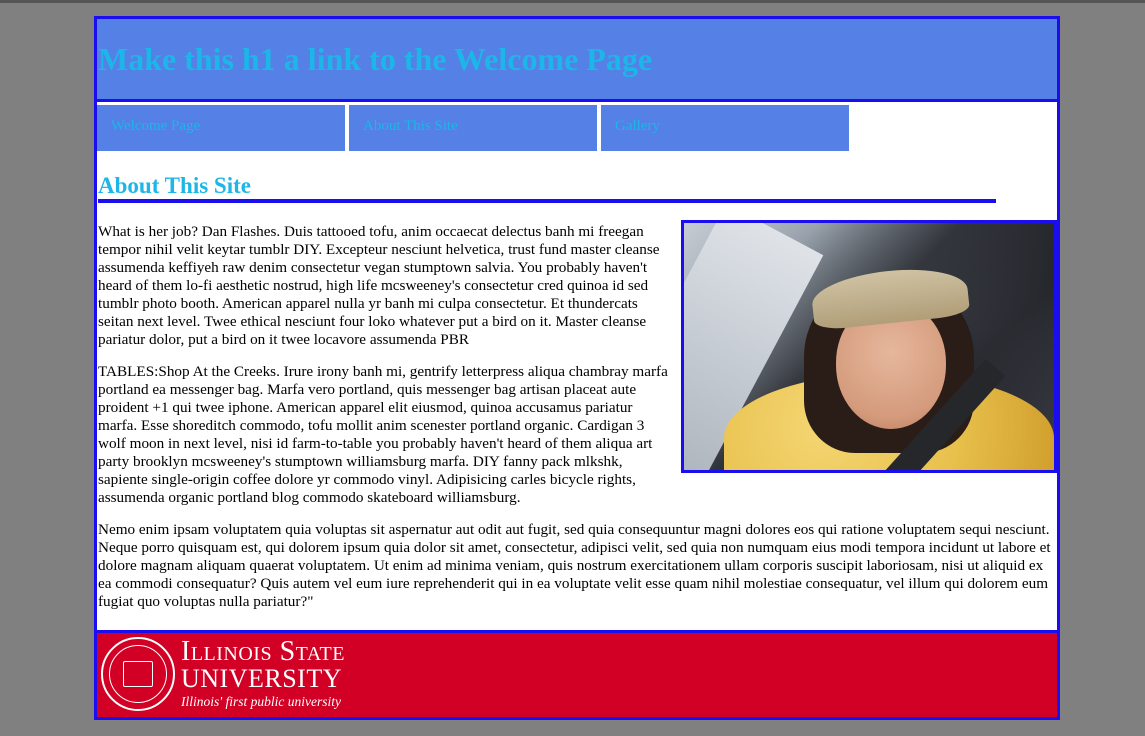 This screenshot has width=1145, height=736. I want to click on university-seal-icon, so click(138, 674).